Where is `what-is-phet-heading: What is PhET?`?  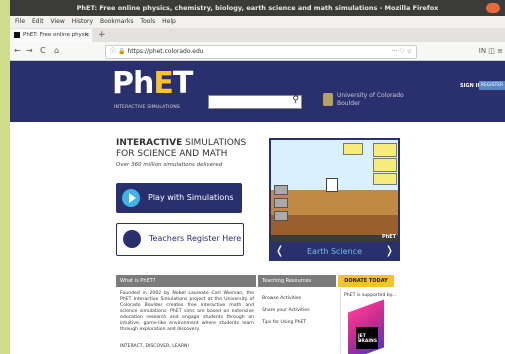 what-is-phet-heading: What is PhET? is located at coordinates (186, 281).